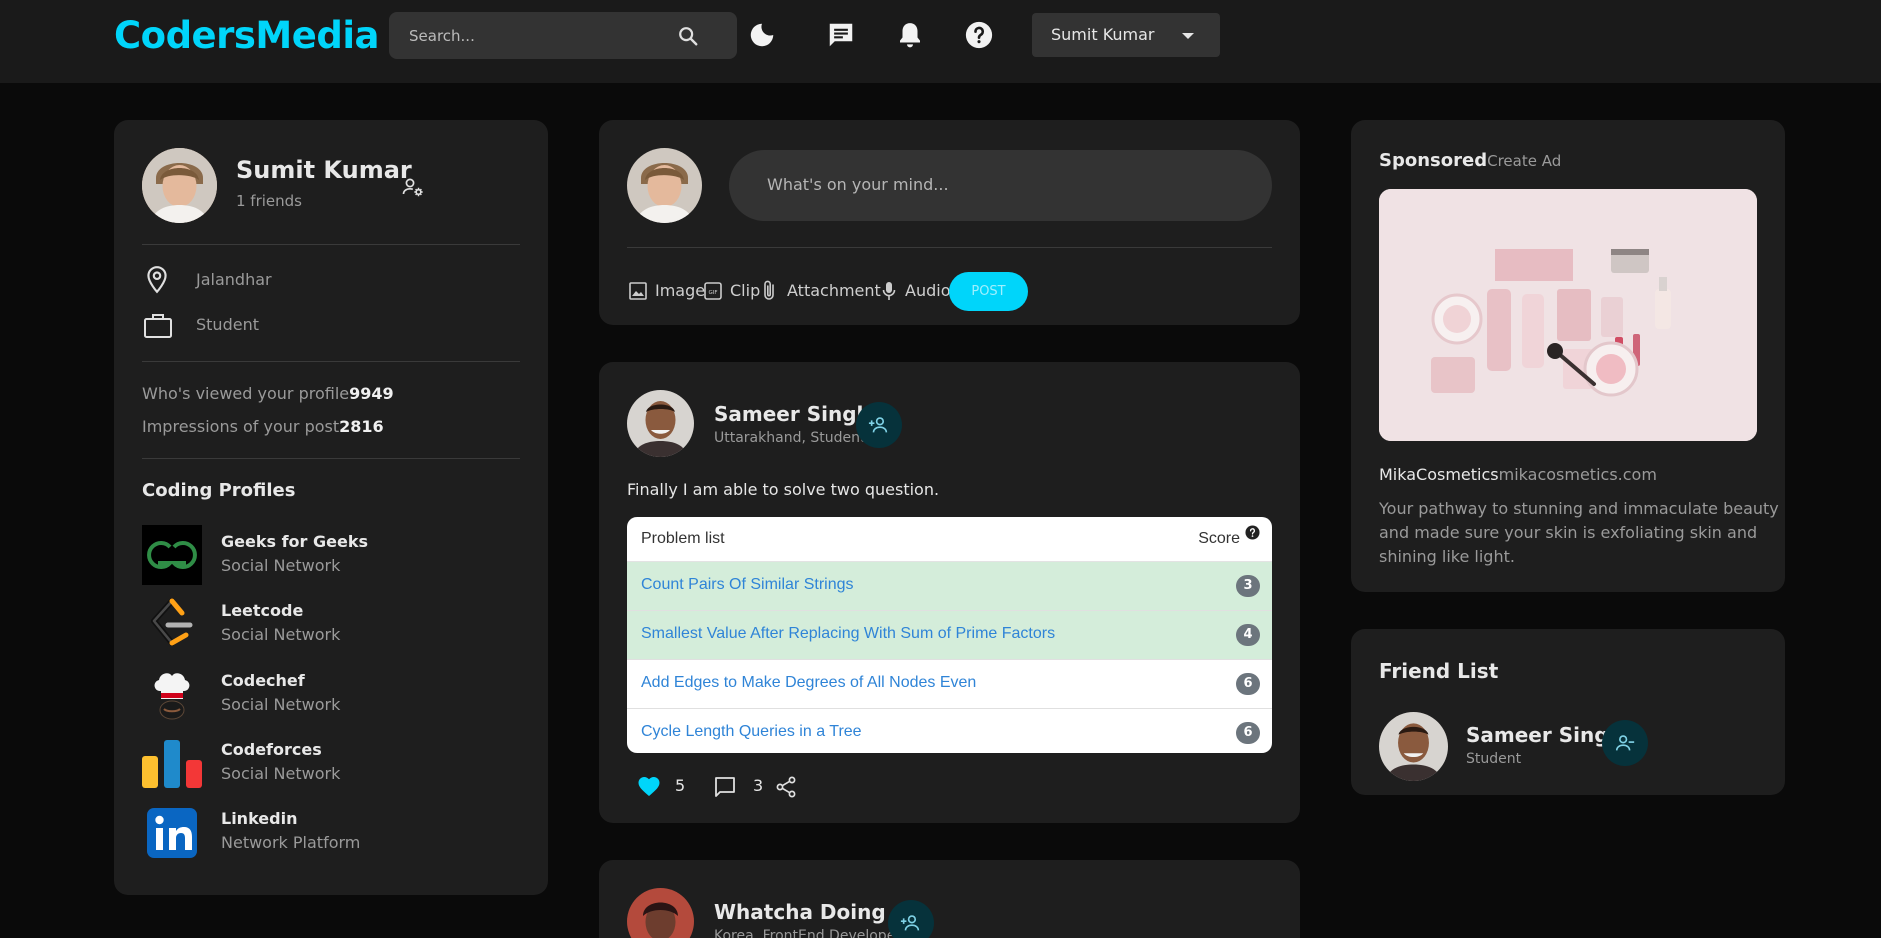  I want to click on post-author-name: Whatcha Doing, so click(800, 912).